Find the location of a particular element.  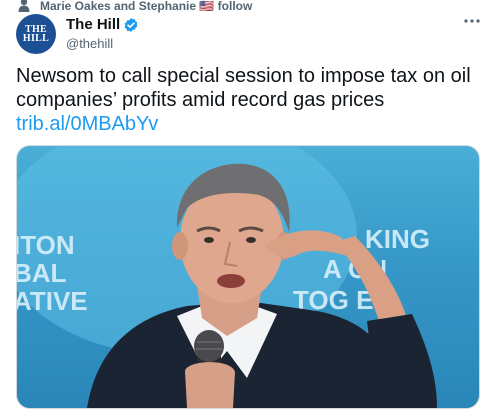

author-handle: @thehill is located at coordinates (89, 43).